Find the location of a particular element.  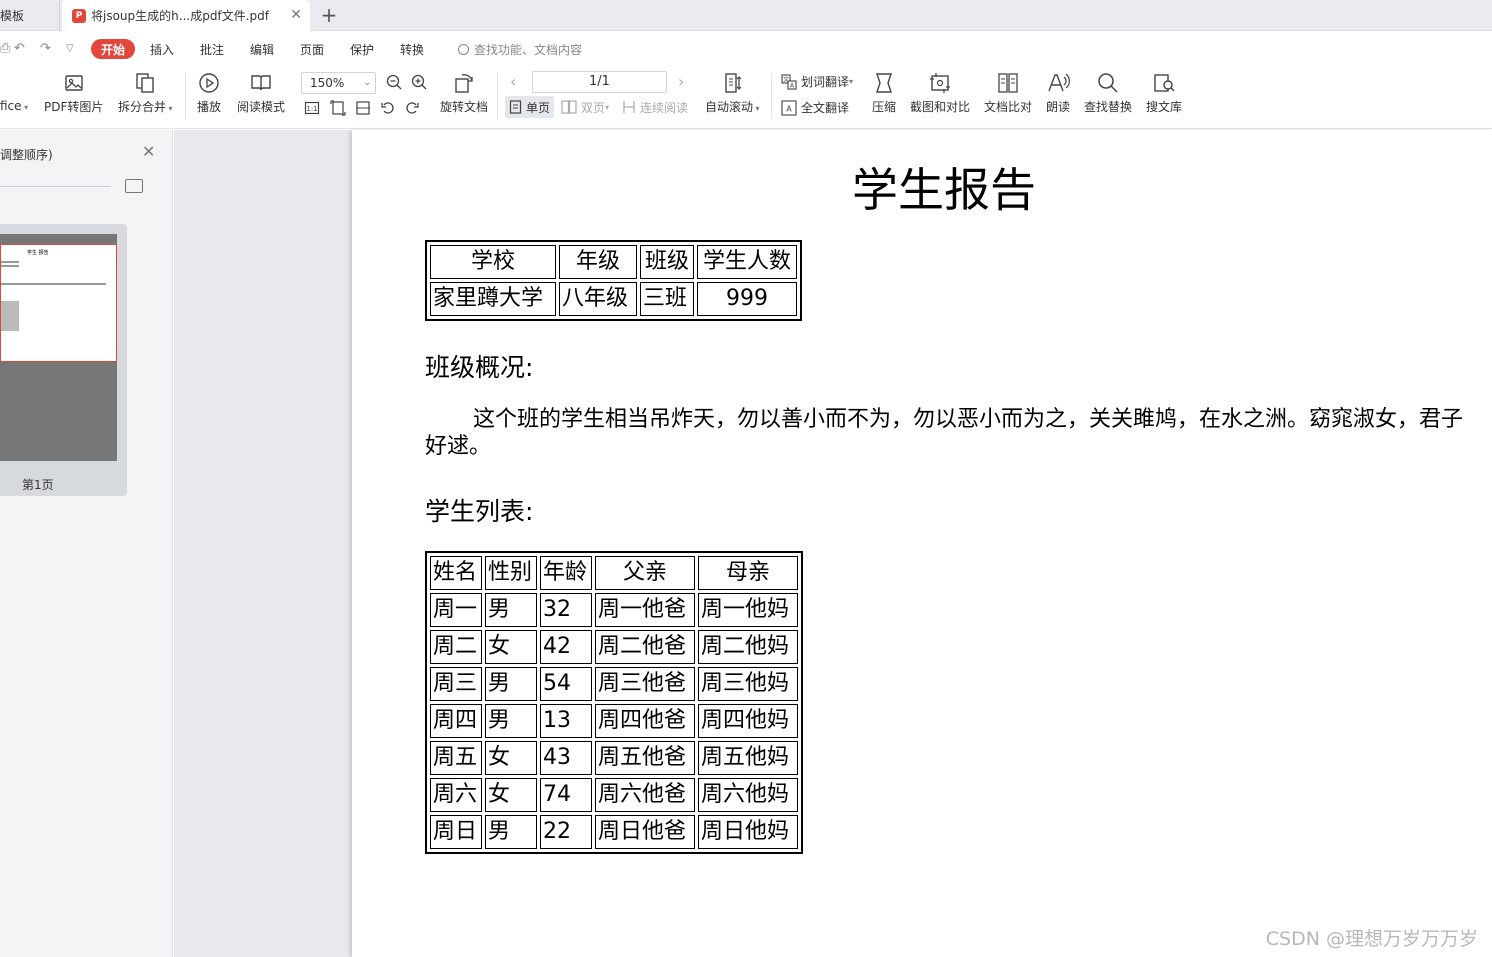

rotate-left-icon is located at coordinates (388, 108).